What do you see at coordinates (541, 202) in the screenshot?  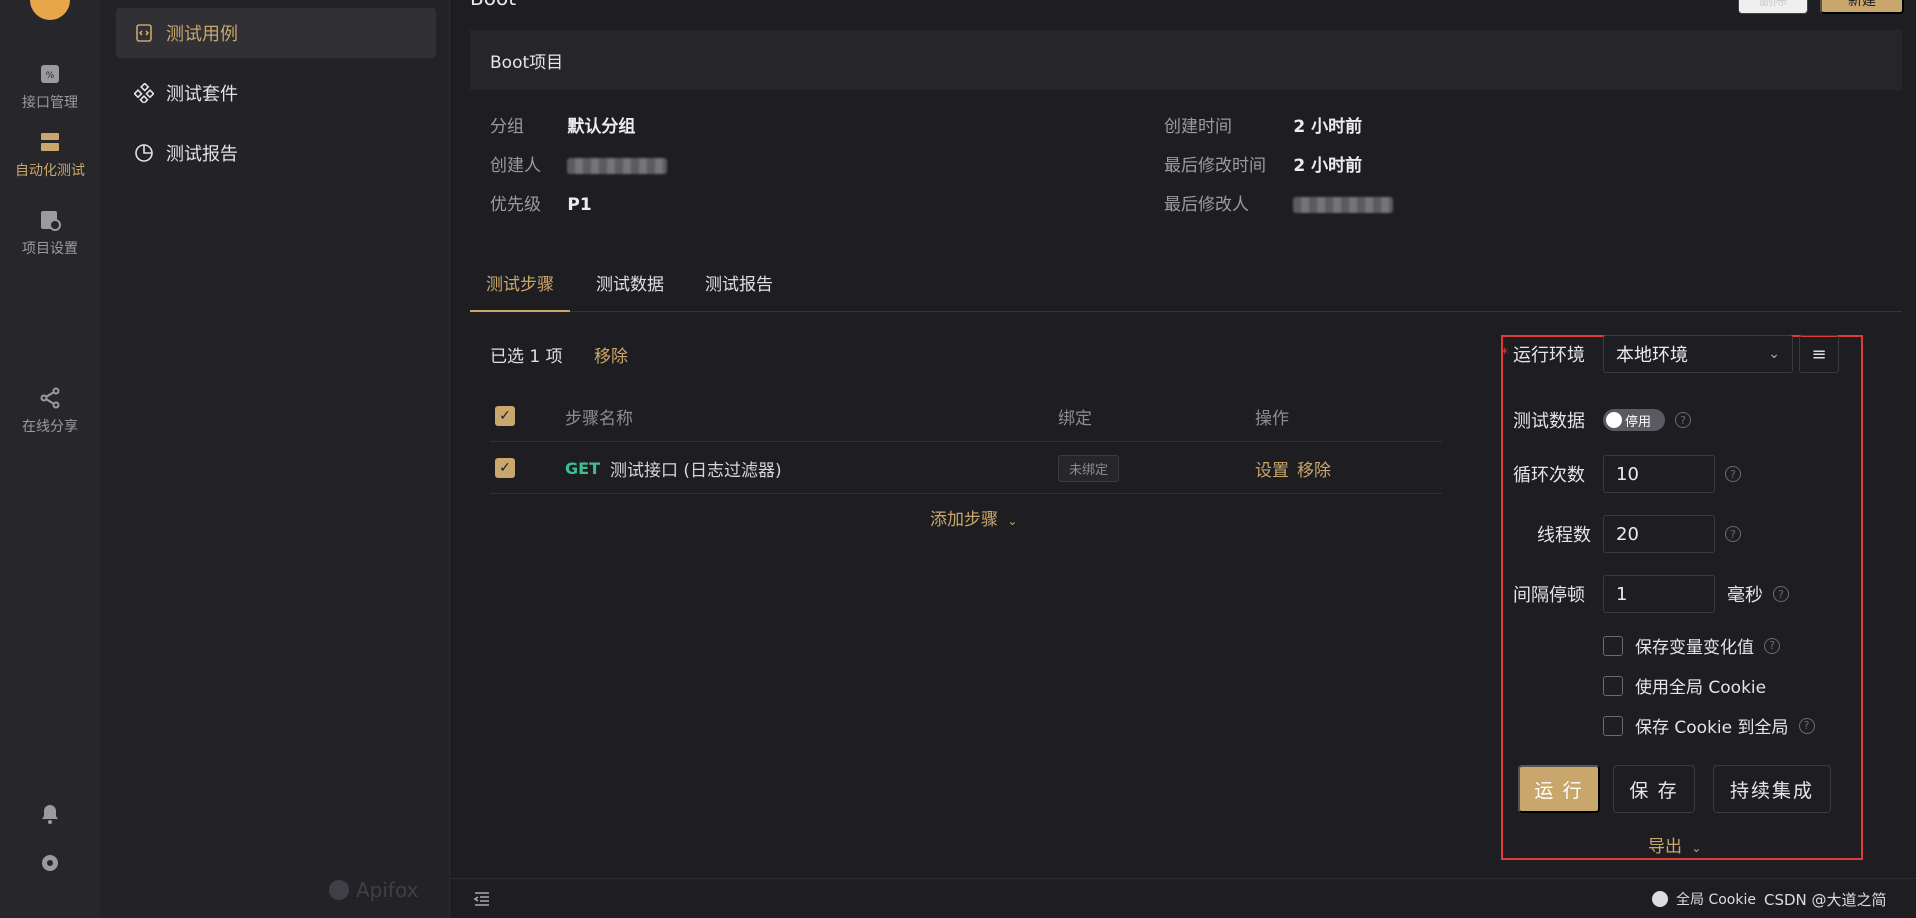 I see `meta-priority: 优先级 P1` at bounding box center [541, 202].